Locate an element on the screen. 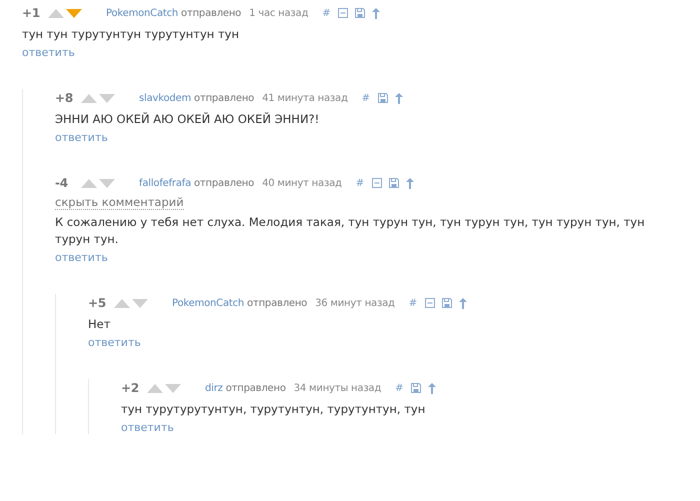 Image resolution: width=700 pixels, height=501 pixels. rating: +1 is located at coordinates (32, 13).